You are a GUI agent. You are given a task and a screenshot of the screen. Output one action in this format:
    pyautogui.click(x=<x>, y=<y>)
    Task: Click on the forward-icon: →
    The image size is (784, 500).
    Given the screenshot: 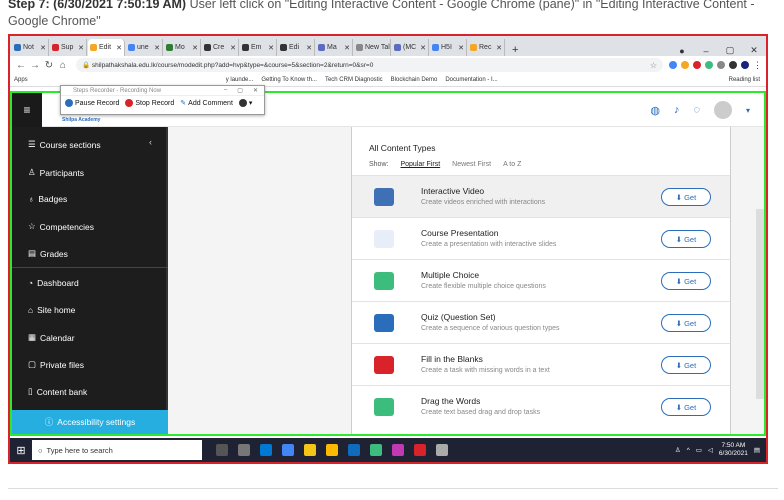 What is the action you would take?
    pyautogui.click(x=35, y=65)
    